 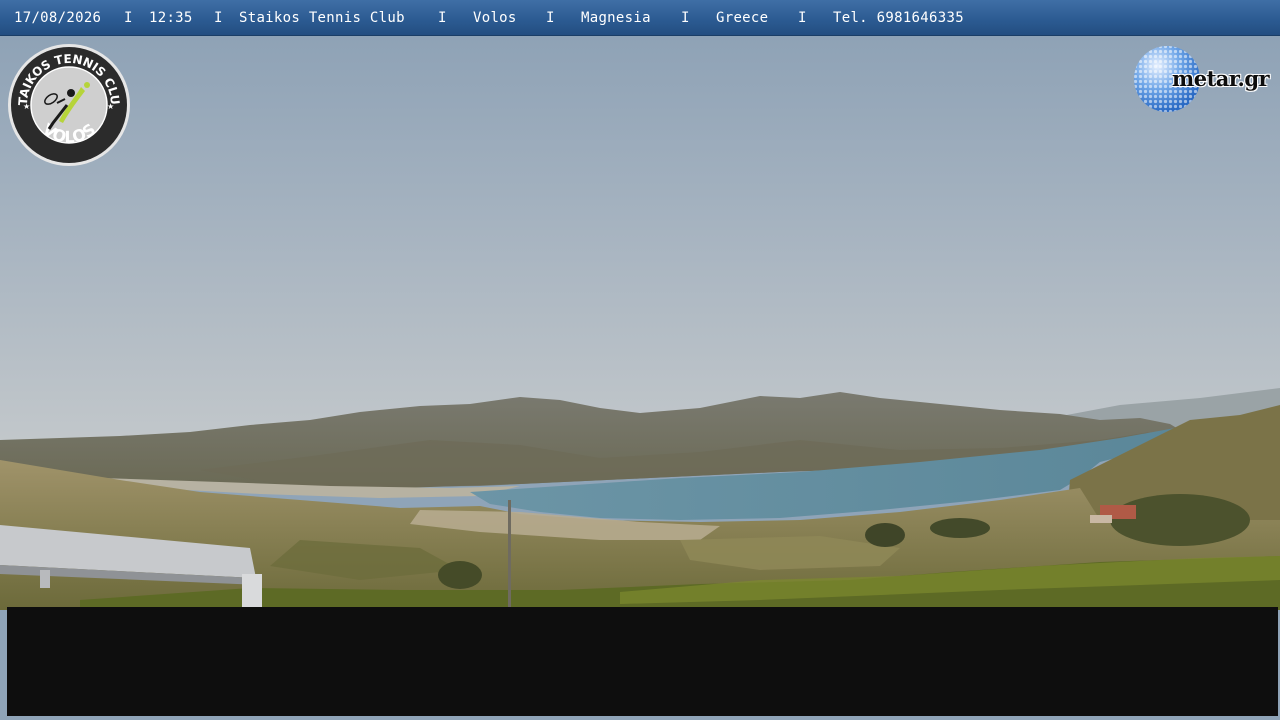 What do you see at coordinates (742, 18) in the screenshot?
I see `country-text: Greece` at bounding box center [742, 18].